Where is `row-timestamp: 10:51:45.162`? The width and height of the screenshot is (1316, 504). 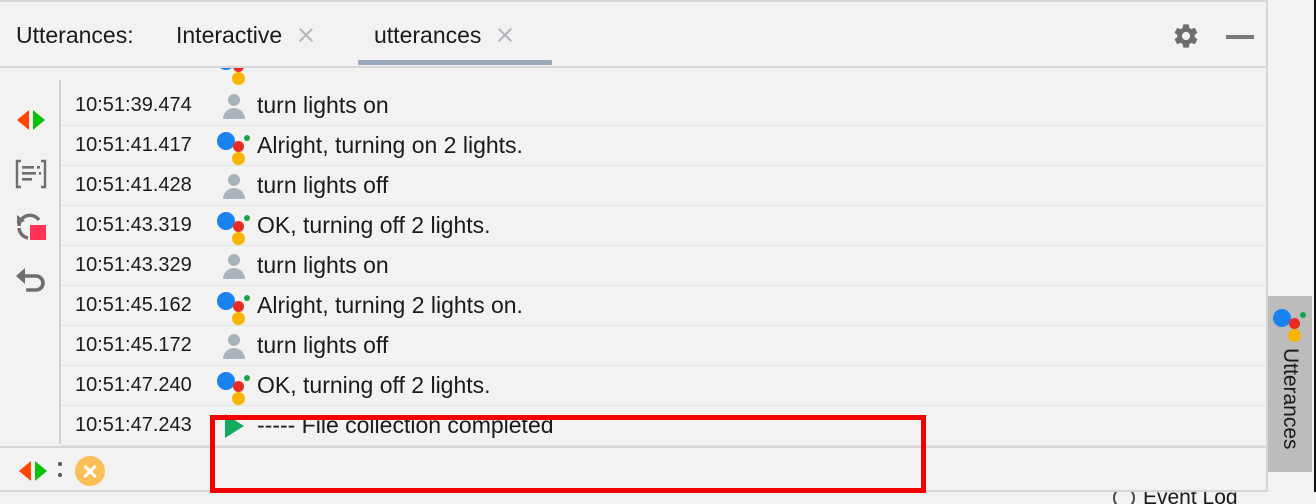
row-timestamp: 10:51:45.162 is located at coordinates (133, 305).